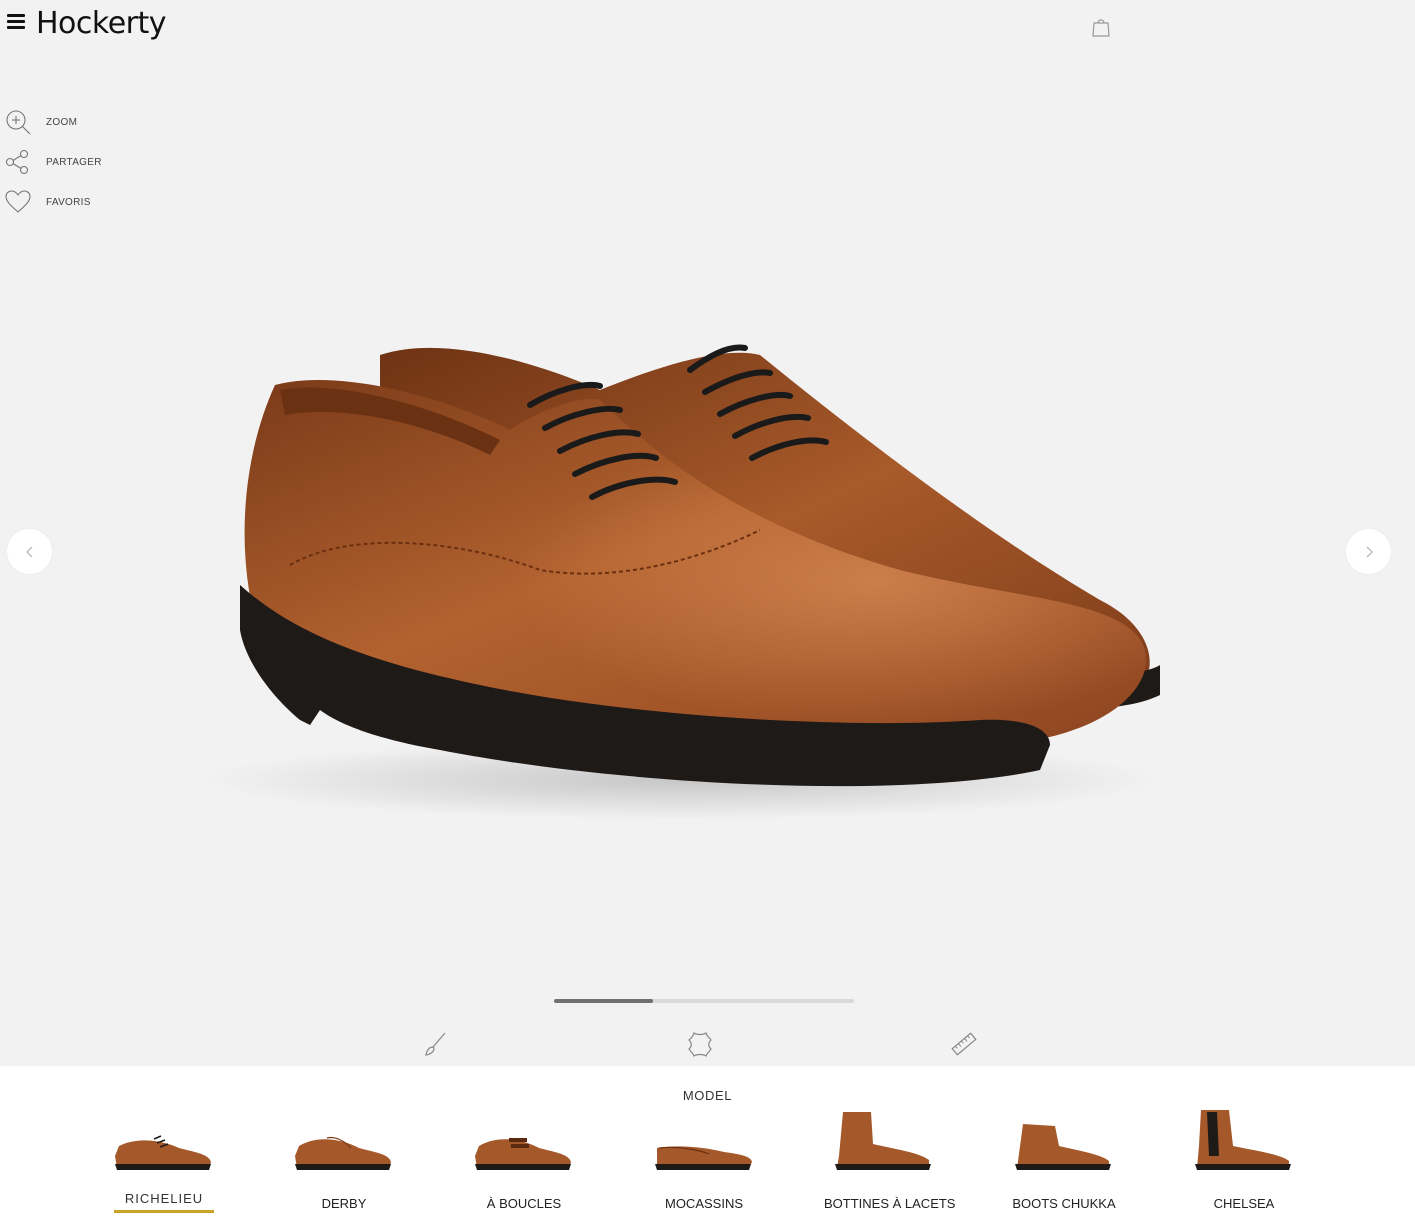  Describe the element at coordinates (163, 1152) in the screenshot. I see `richelieu-shoe-thumbnail` at that location.